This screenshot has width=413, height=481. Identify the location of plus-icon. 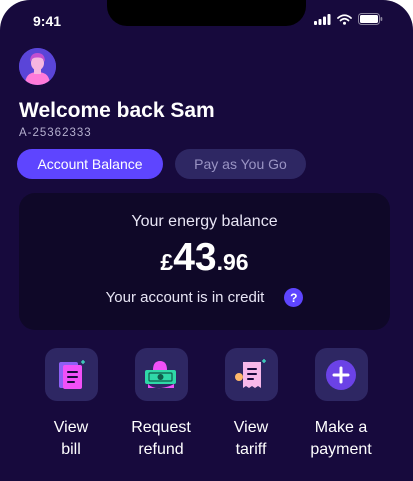
(341, 374).